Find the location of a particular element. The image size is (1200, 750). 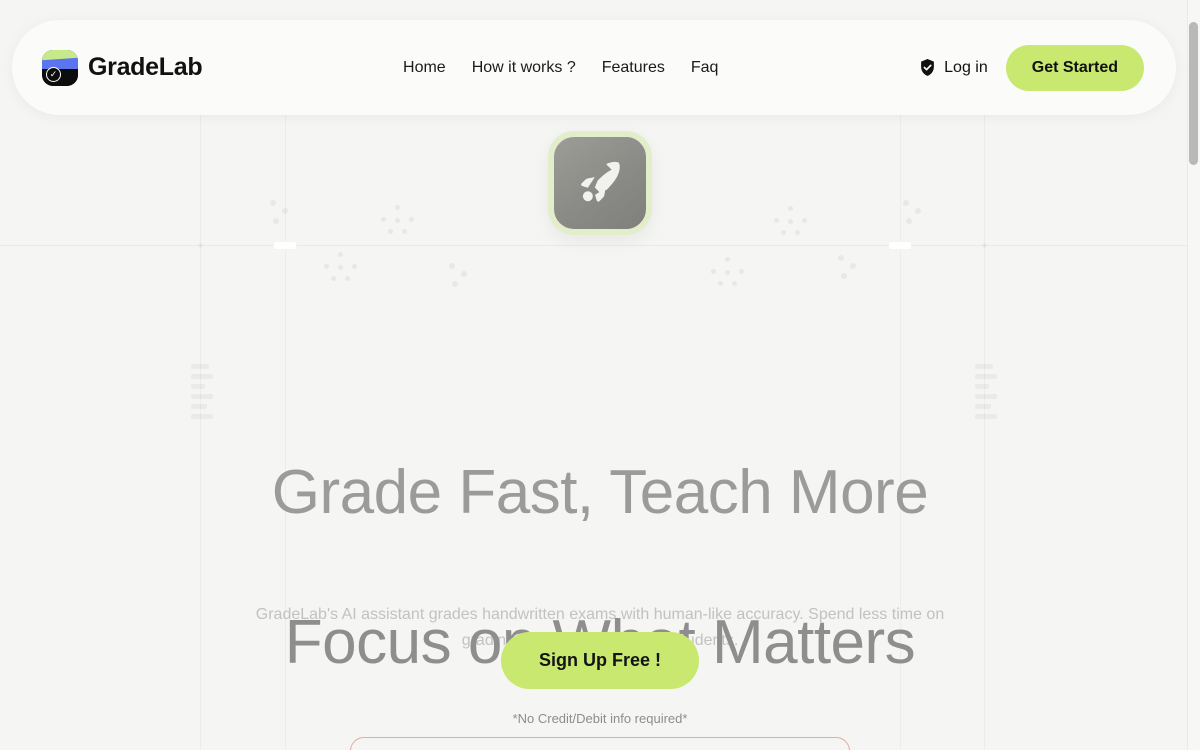

brand-name: GradeLab is located at coordinates (145, 67).